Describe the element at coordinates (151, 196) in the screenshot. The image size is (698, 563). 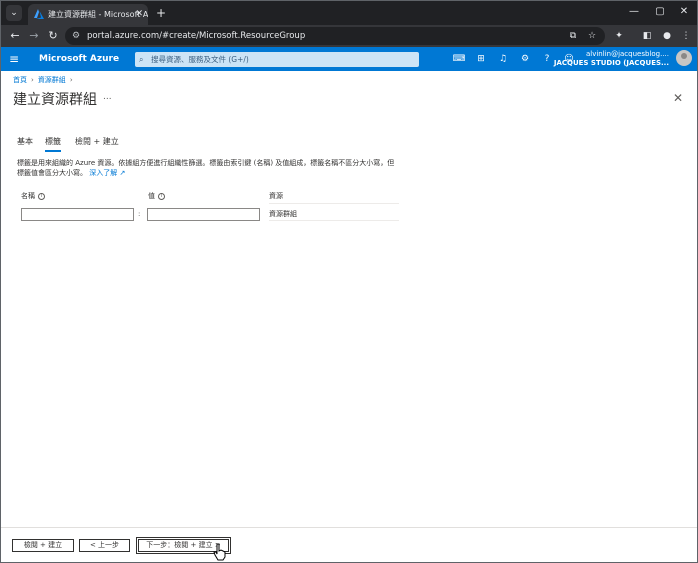
I see `value-header-label: 值` at that location.